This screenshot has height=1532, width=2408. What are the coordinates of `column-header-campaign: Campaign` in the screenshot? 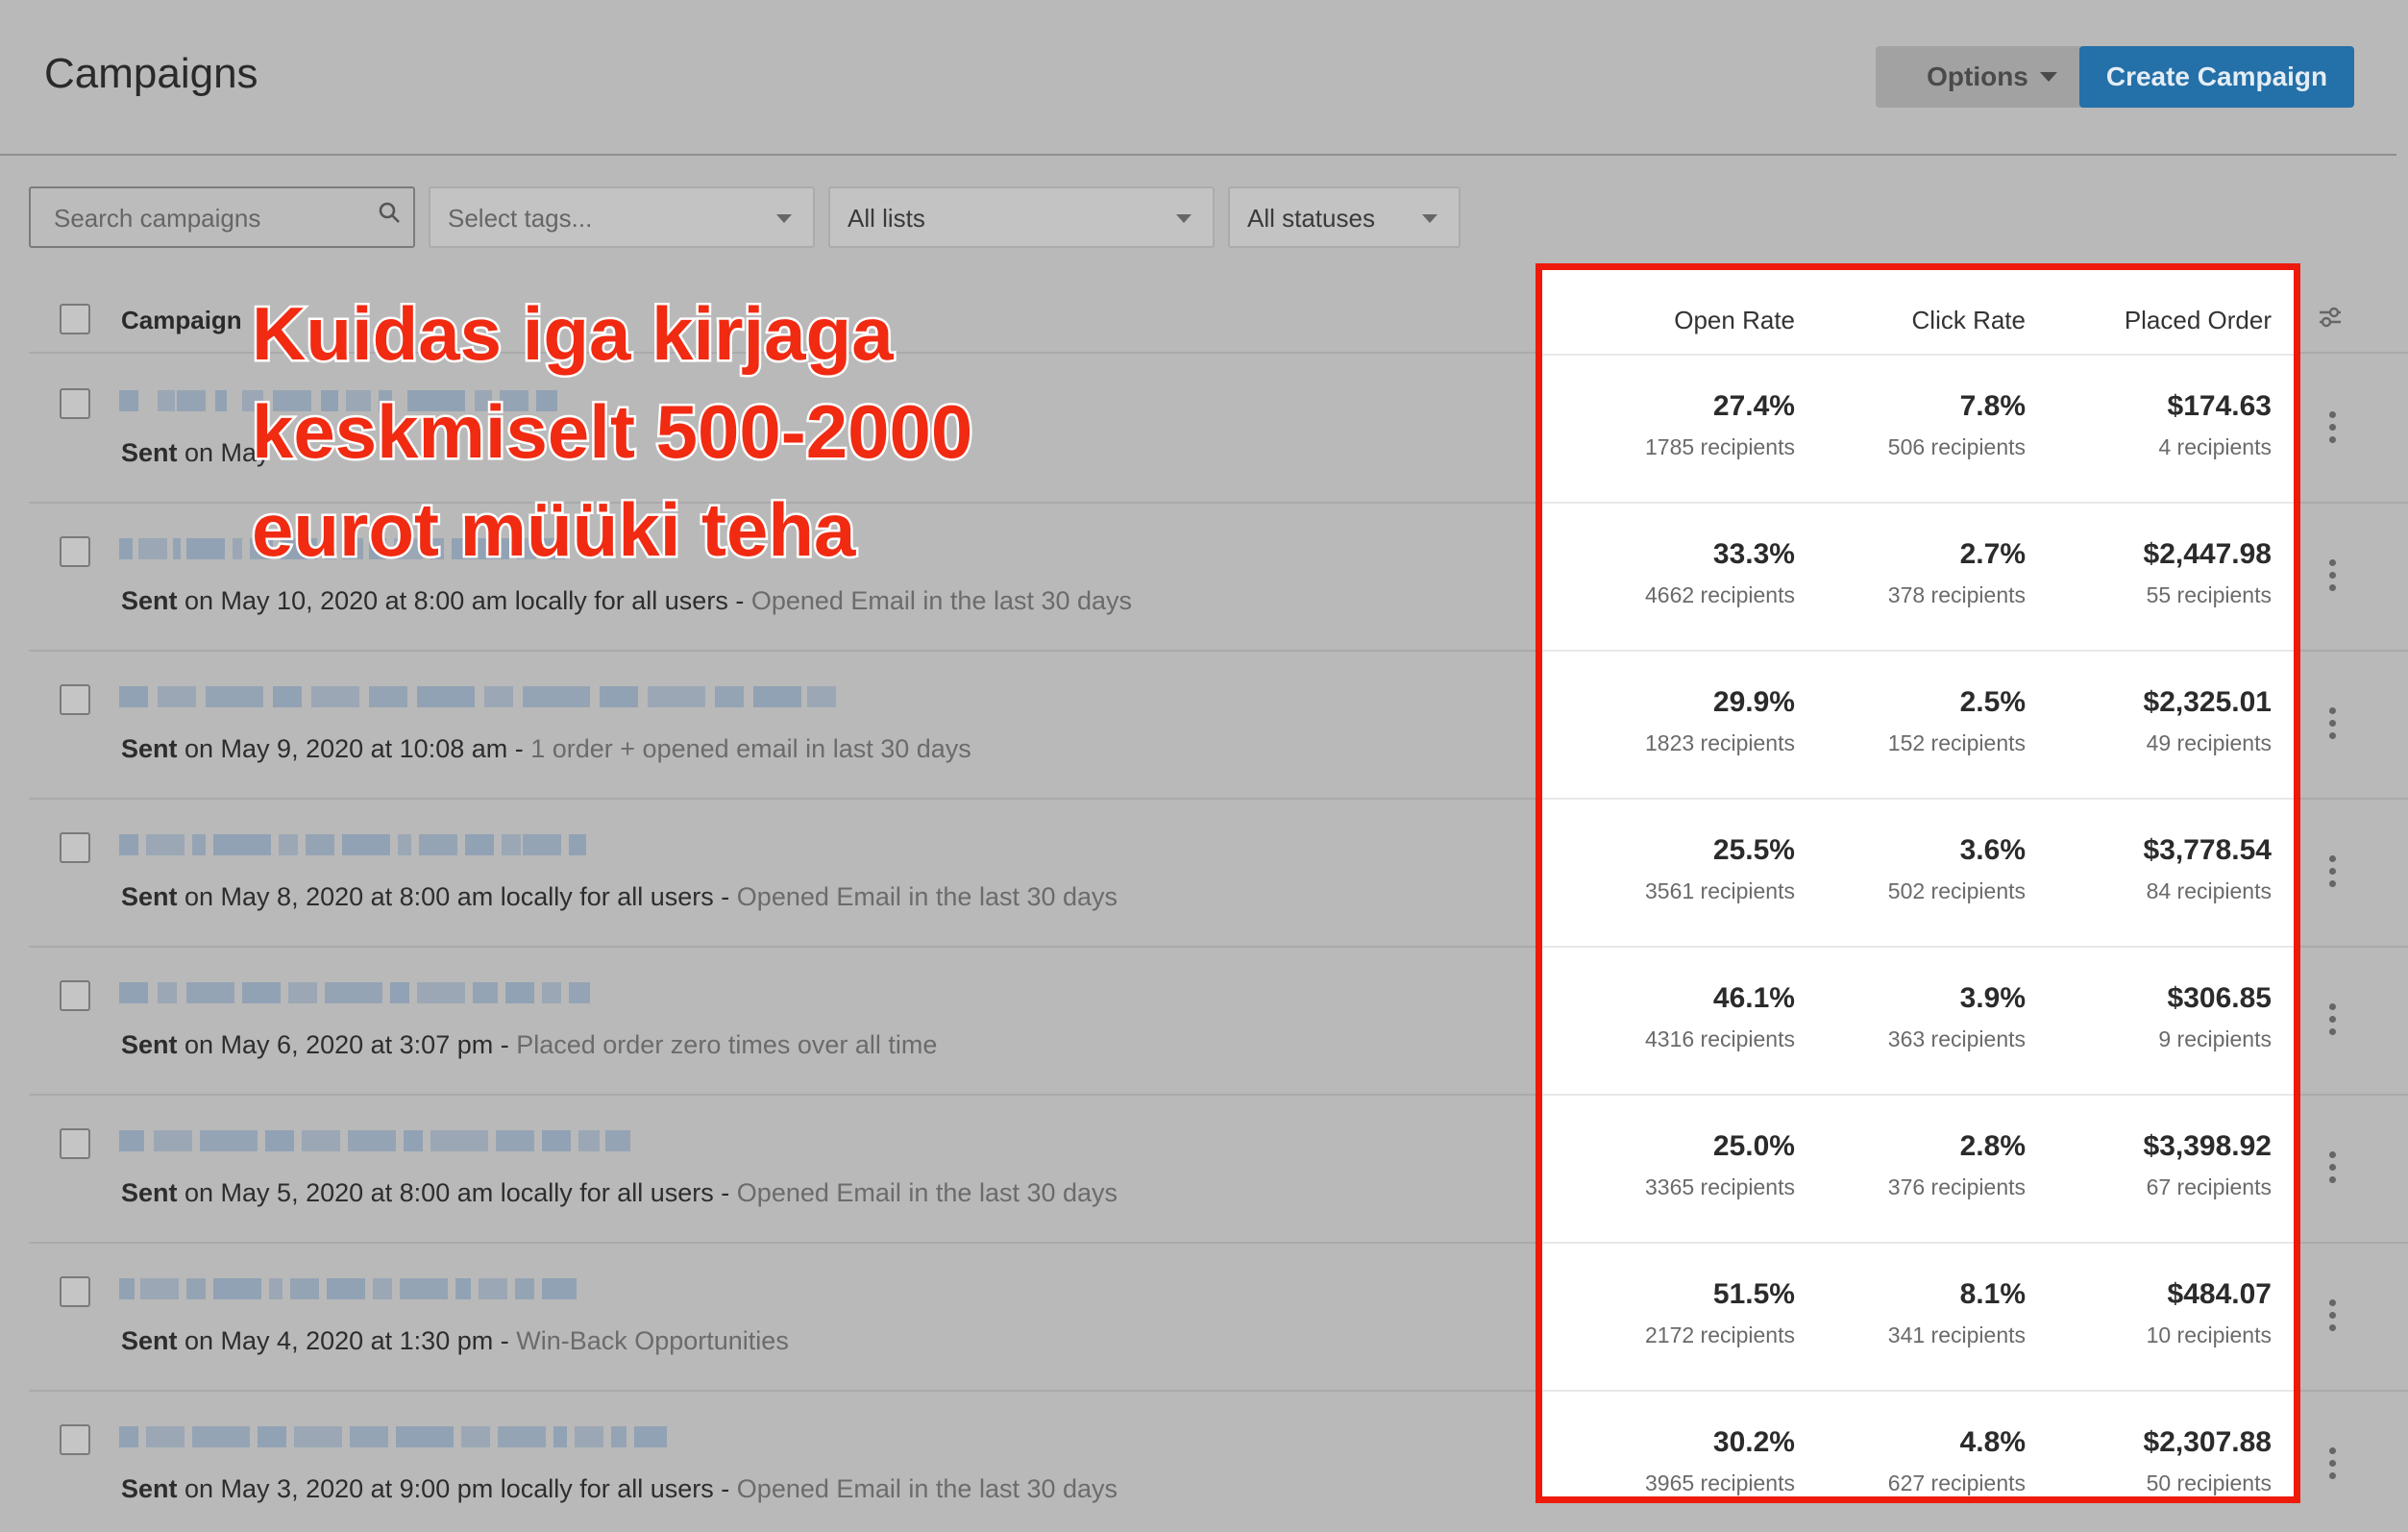 It's located at (182, 320).